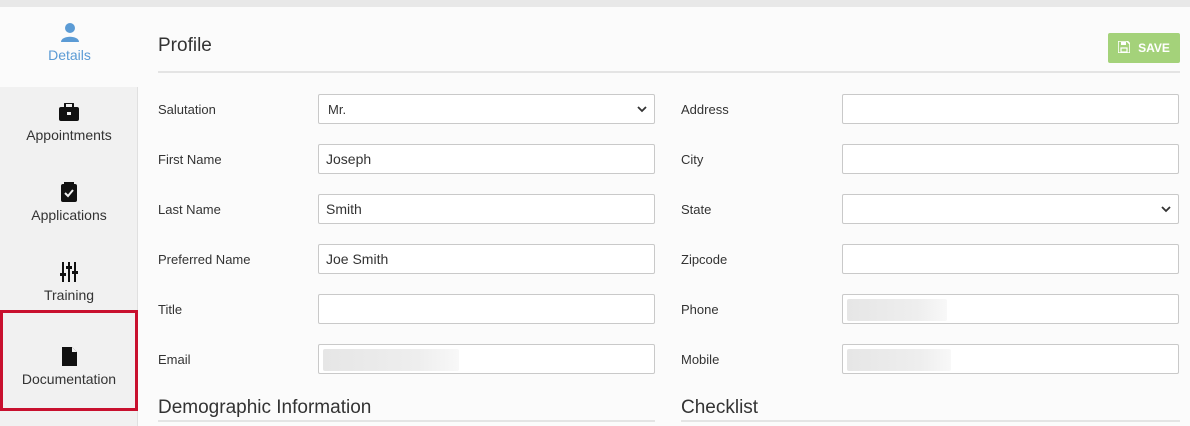  What do you see at coordinates (204, 259) in the screenshot?
I see `preferred-name-label: Preferred Name` at bounding box center [204, 259].